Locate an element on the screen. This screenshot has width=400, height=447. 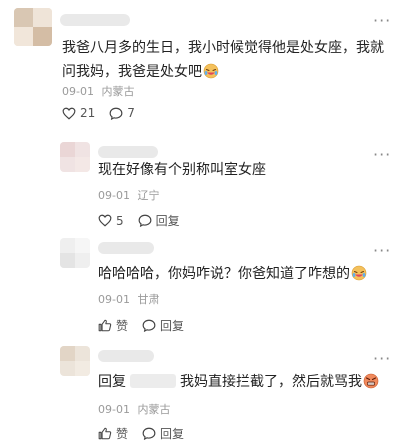
like-count: 21 is located at coordinates (88, 113).